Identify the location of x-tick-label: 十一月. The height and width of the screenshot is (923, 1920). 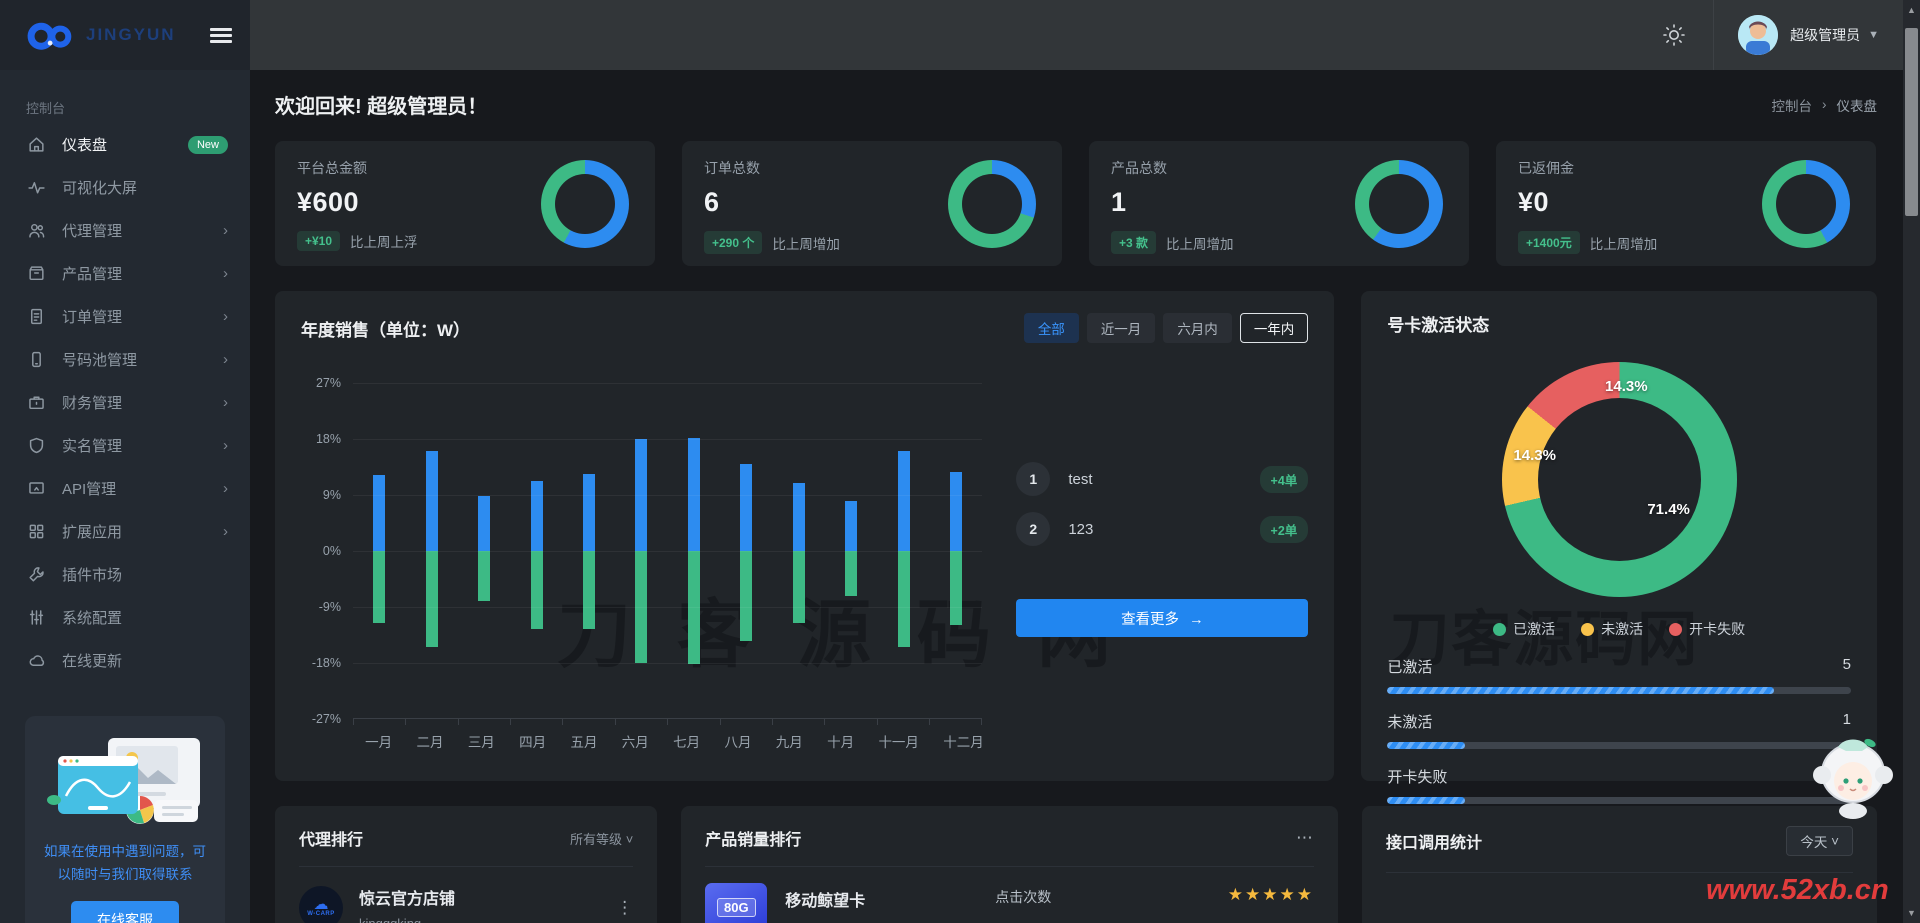
(898, 742).